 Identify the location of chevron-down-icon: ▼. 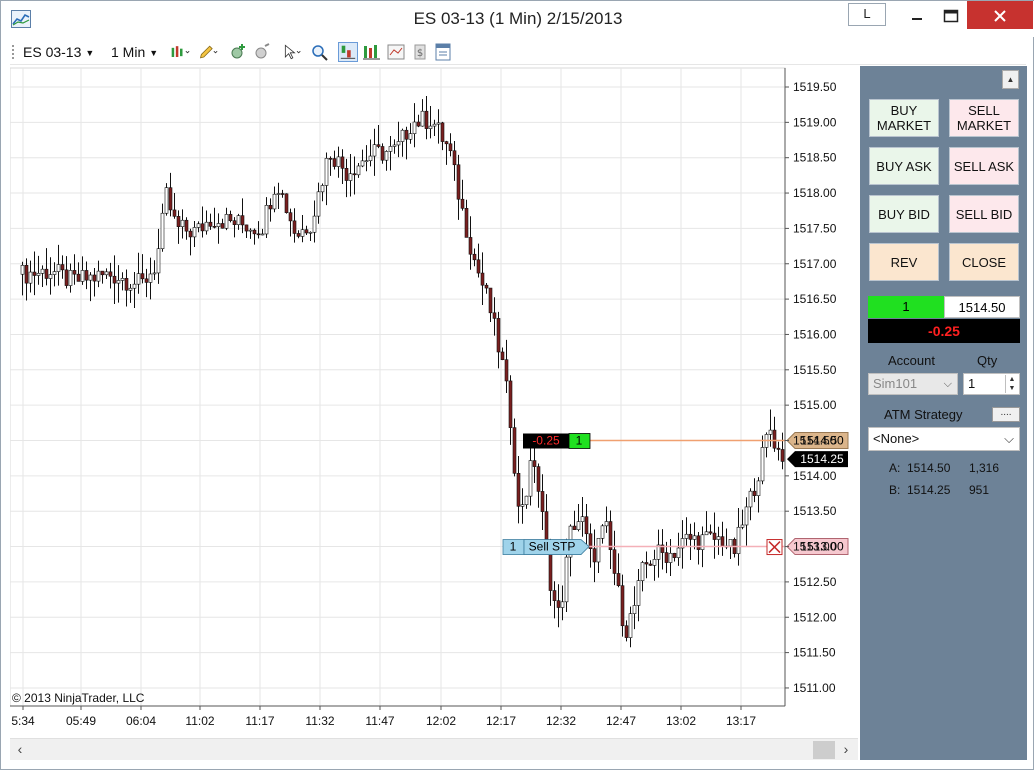
(154, 53).